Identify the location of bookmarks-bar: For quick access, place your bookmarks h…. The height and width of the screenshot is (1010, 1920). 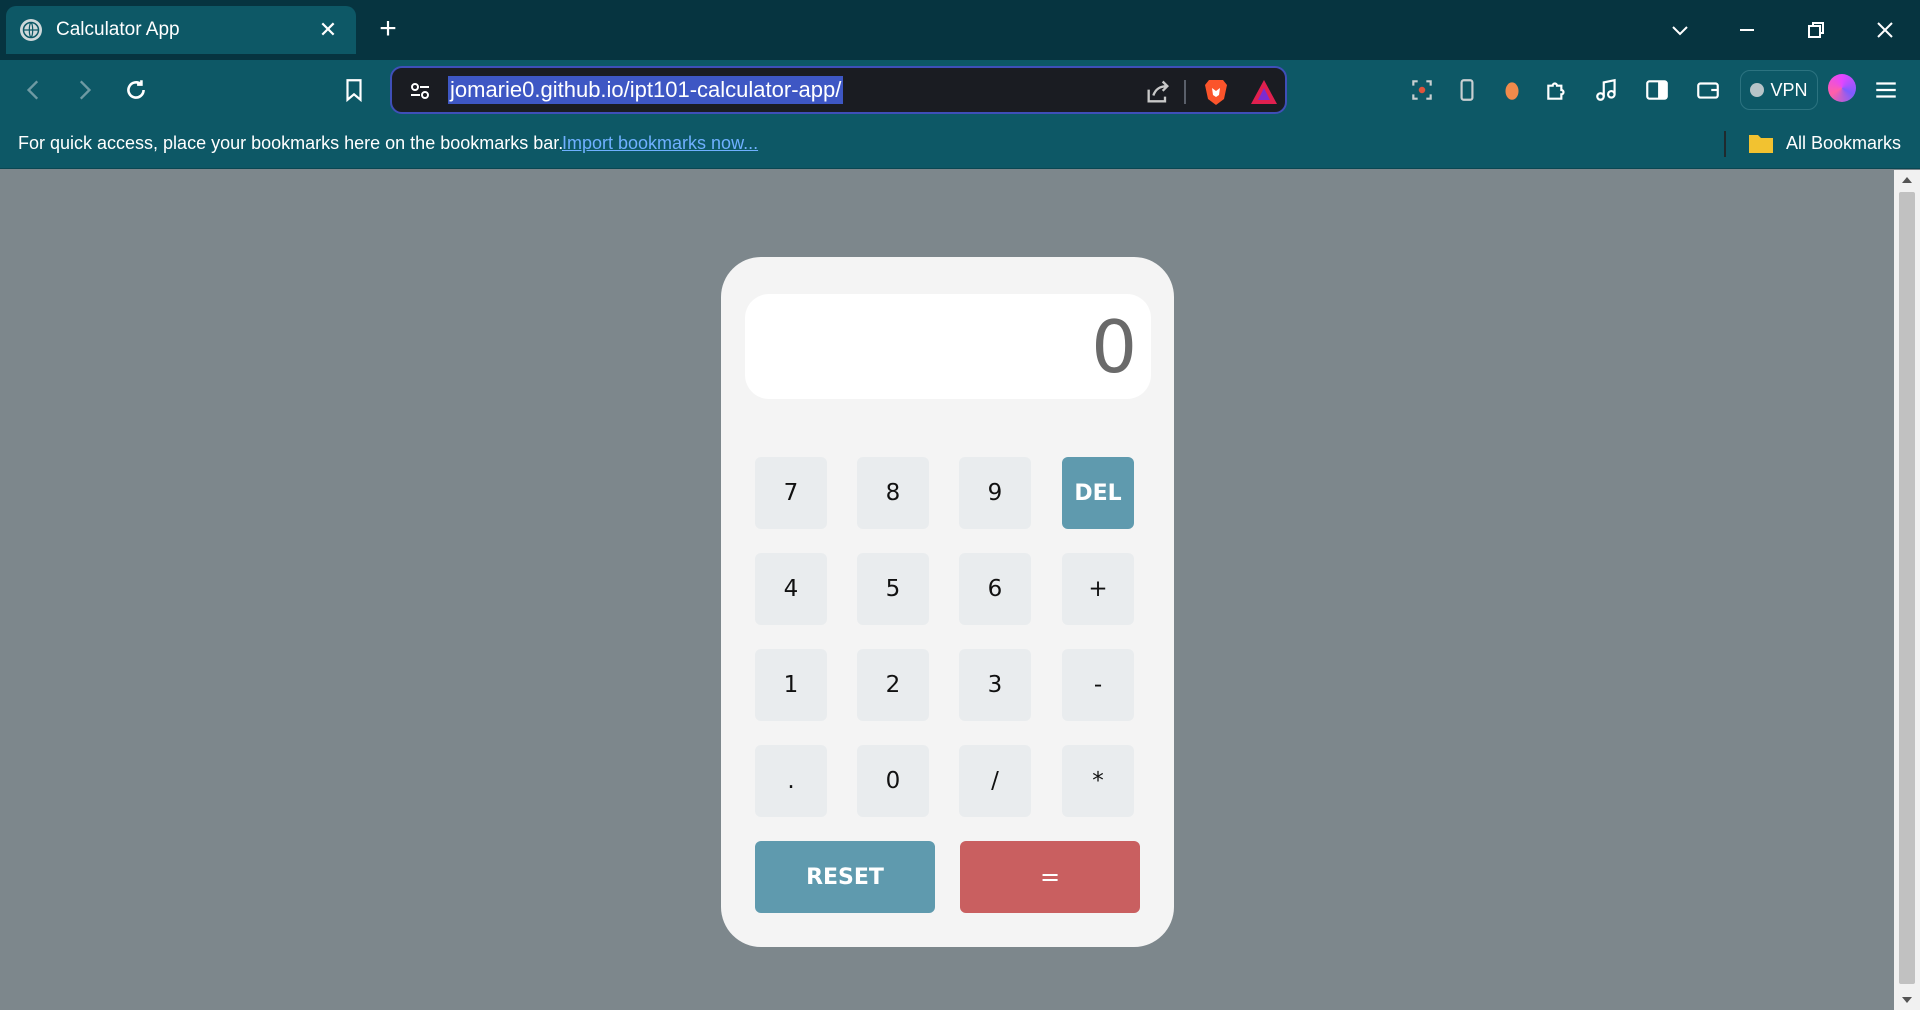
(960, 145).